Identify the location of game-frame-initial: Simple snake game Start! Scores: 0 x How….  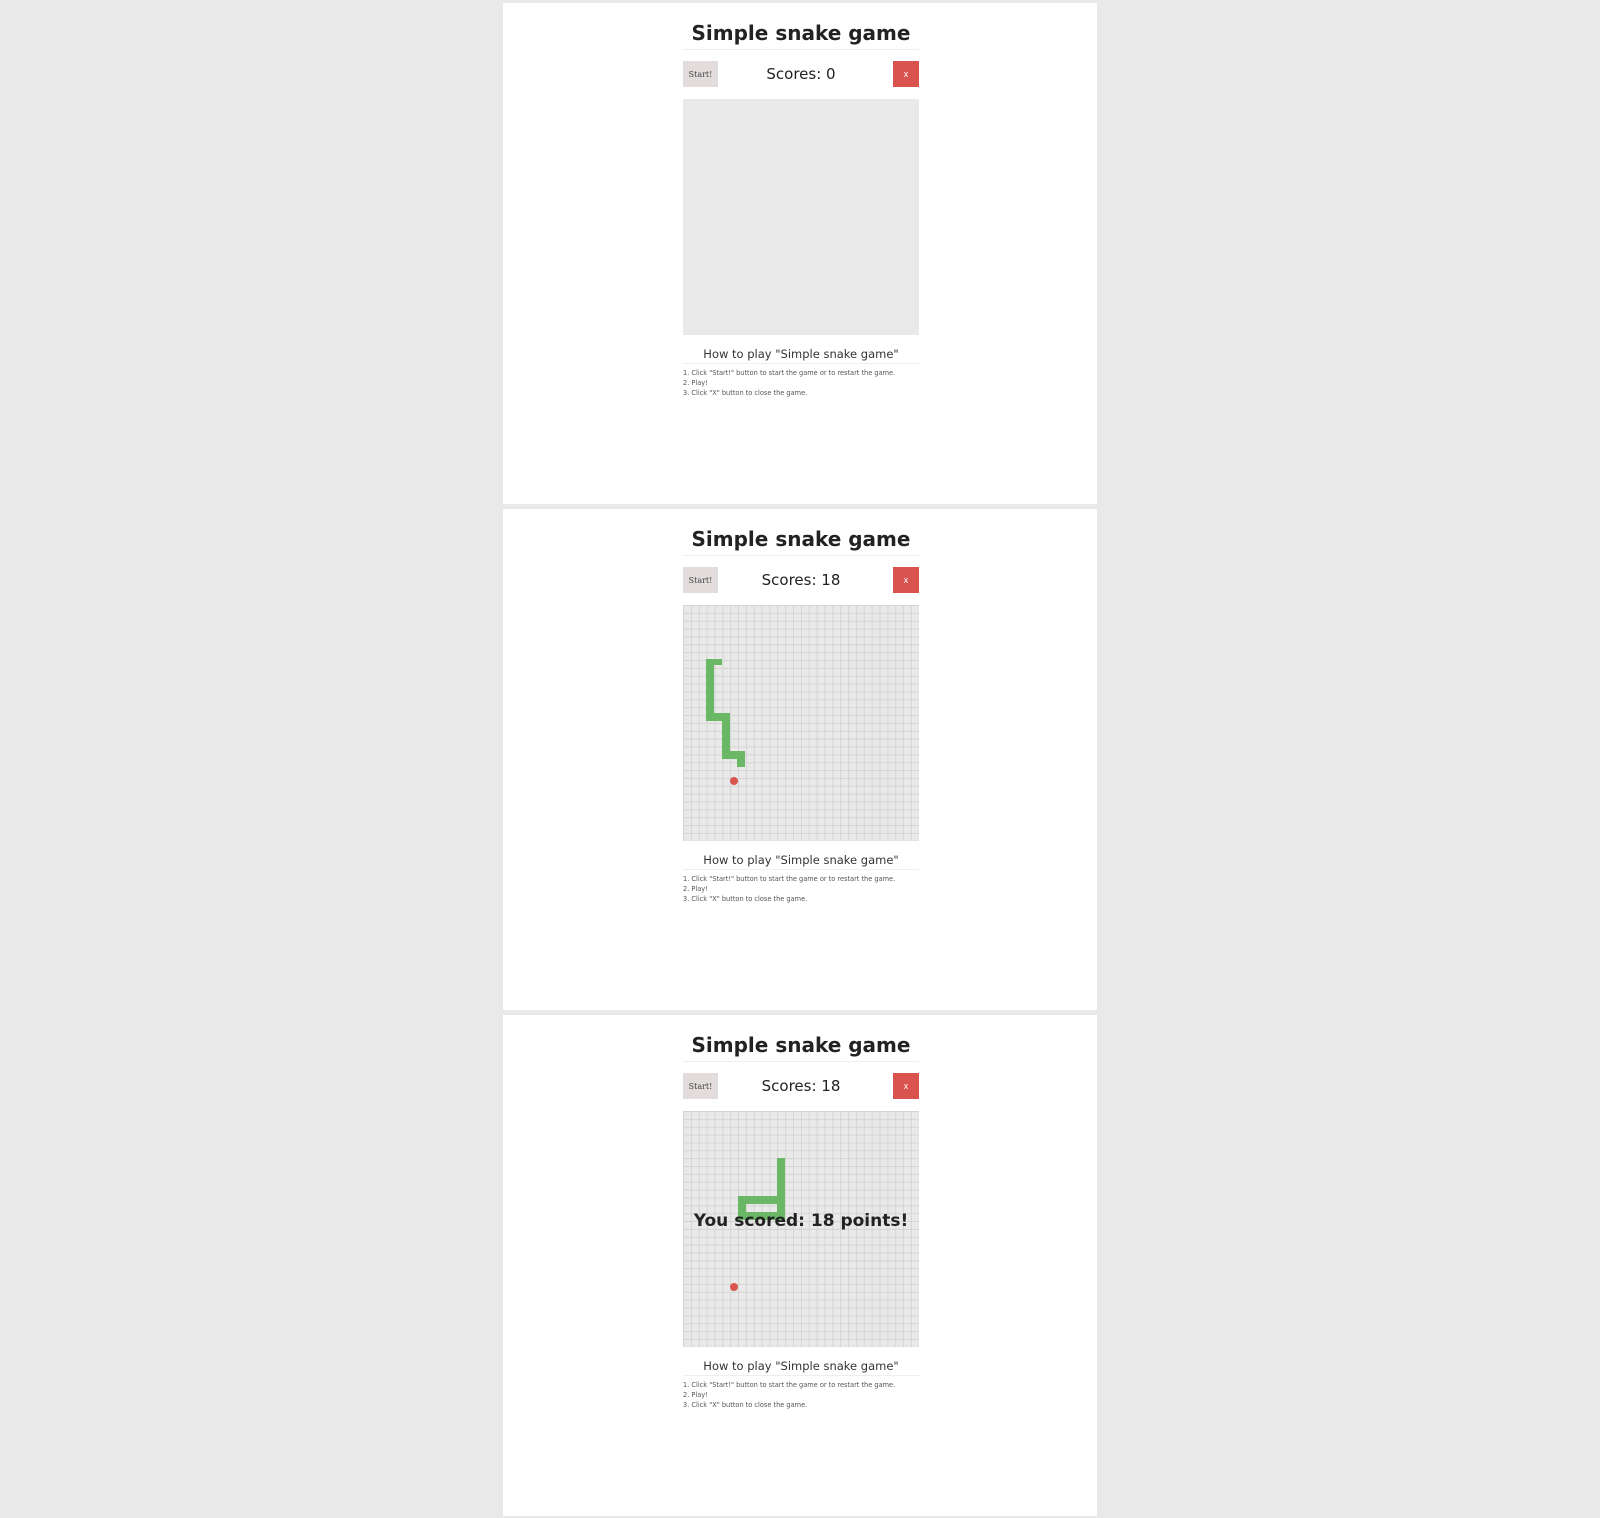
(800, 253).